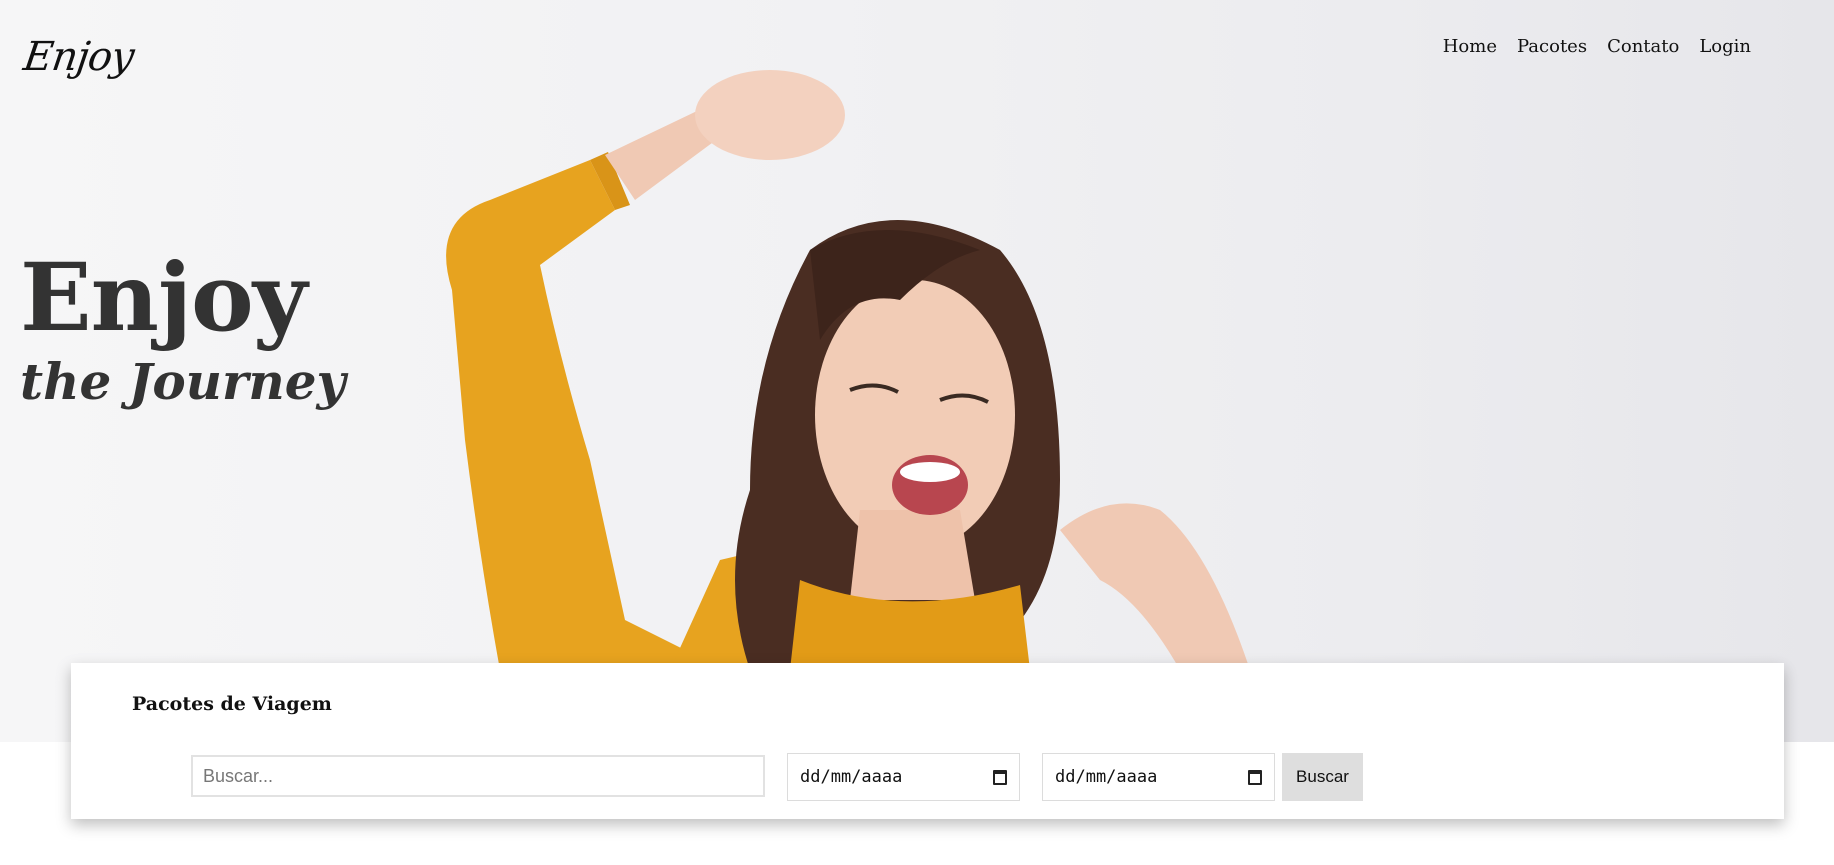 The height and width of the screenshot is (865, 1834). What do you see at coordinates (232, 704) in the screenshot?
I see `search-card-title: Pacotes de Viagem` at bounding box center [232, 704].